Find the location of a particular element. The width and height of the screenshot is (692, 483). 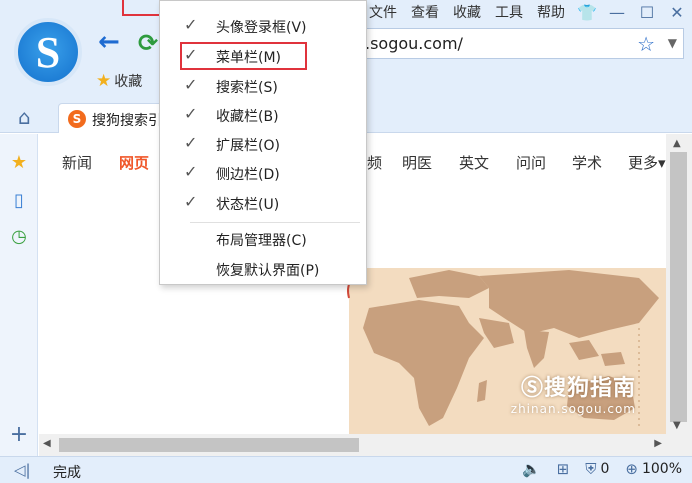

back-arrow-icon: ← is located at coordinates (111, 42).